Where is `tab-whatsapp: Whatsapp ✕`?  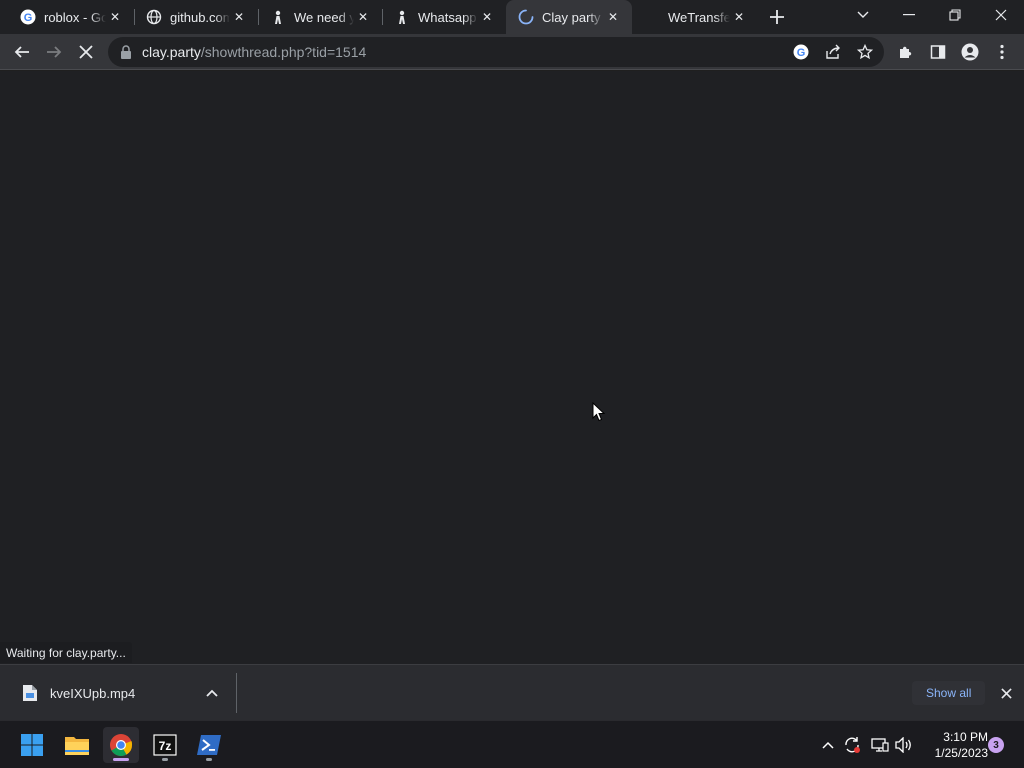
tab-whatsapp: Whatsapp ✕ is located at coordinates (444, 17).